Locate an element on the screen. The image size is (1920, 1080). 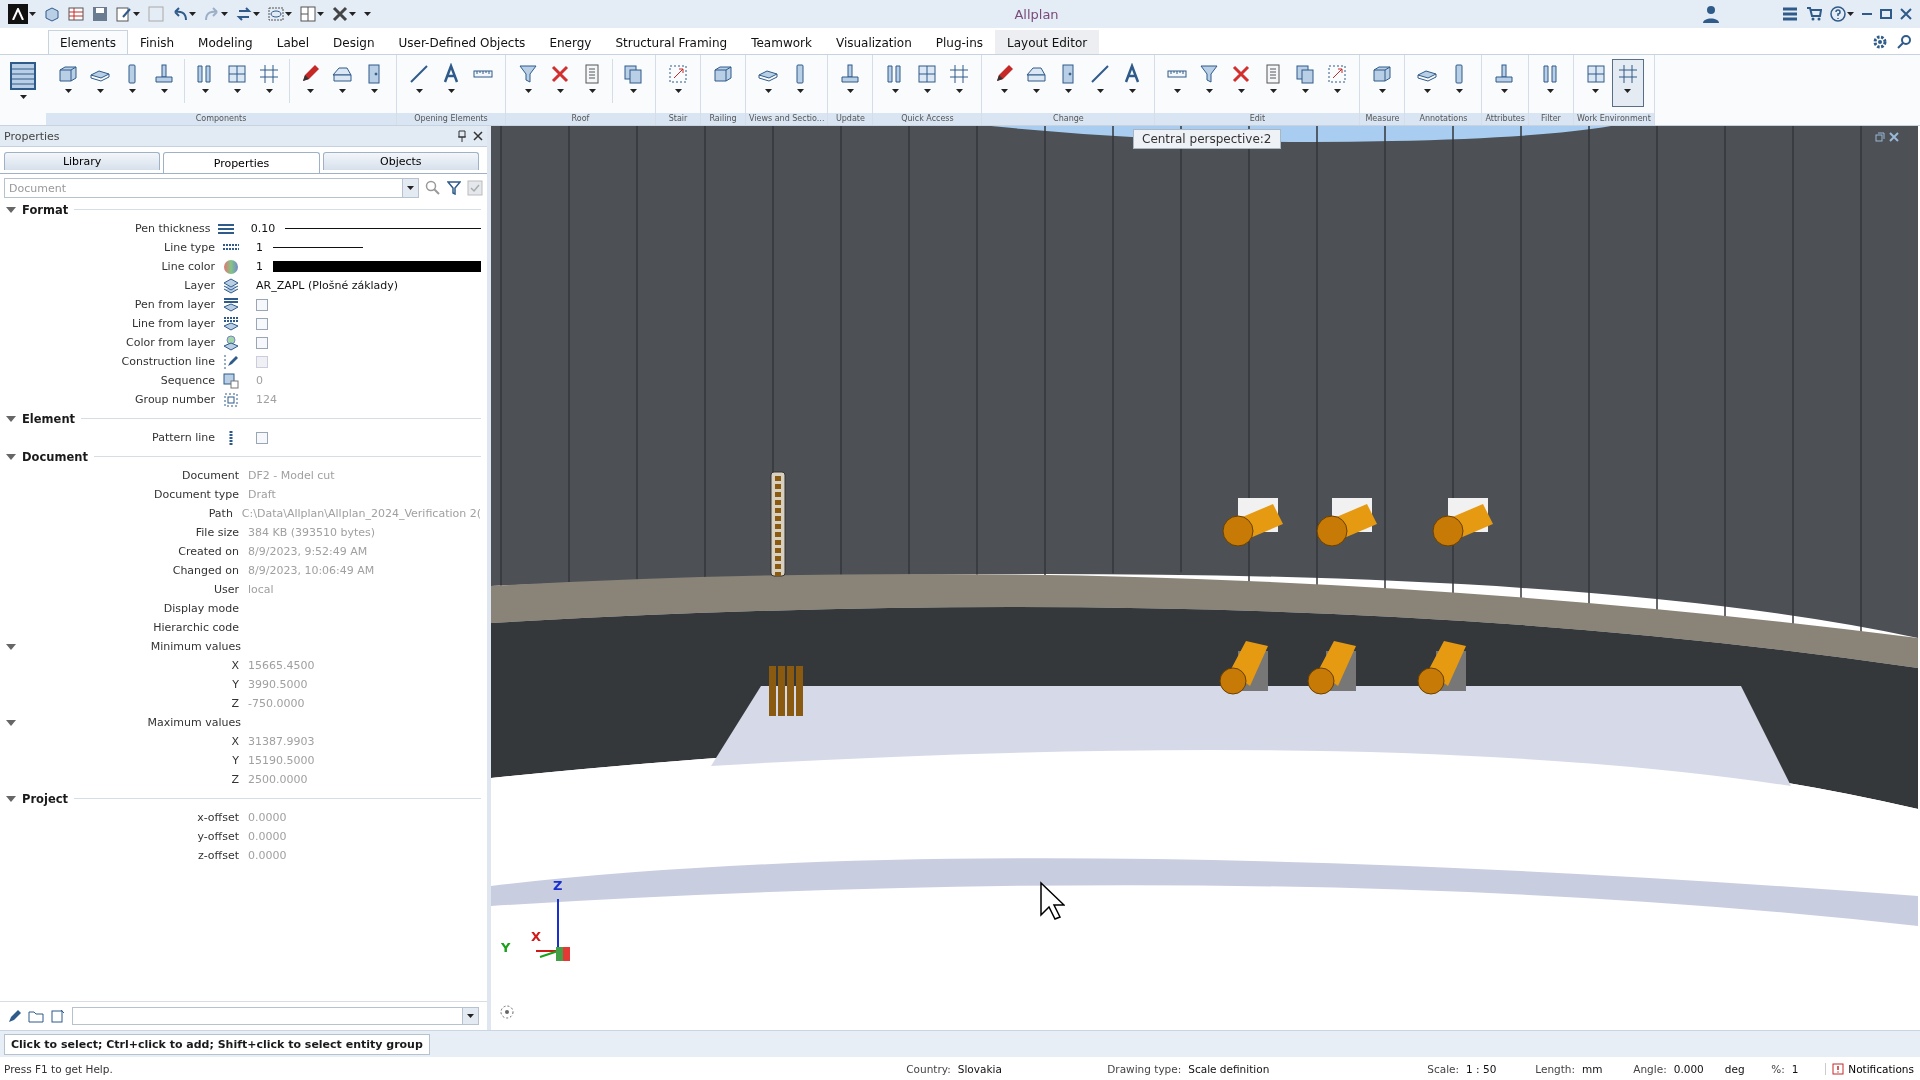
app-menu-button is located at coordinates (22, 14).